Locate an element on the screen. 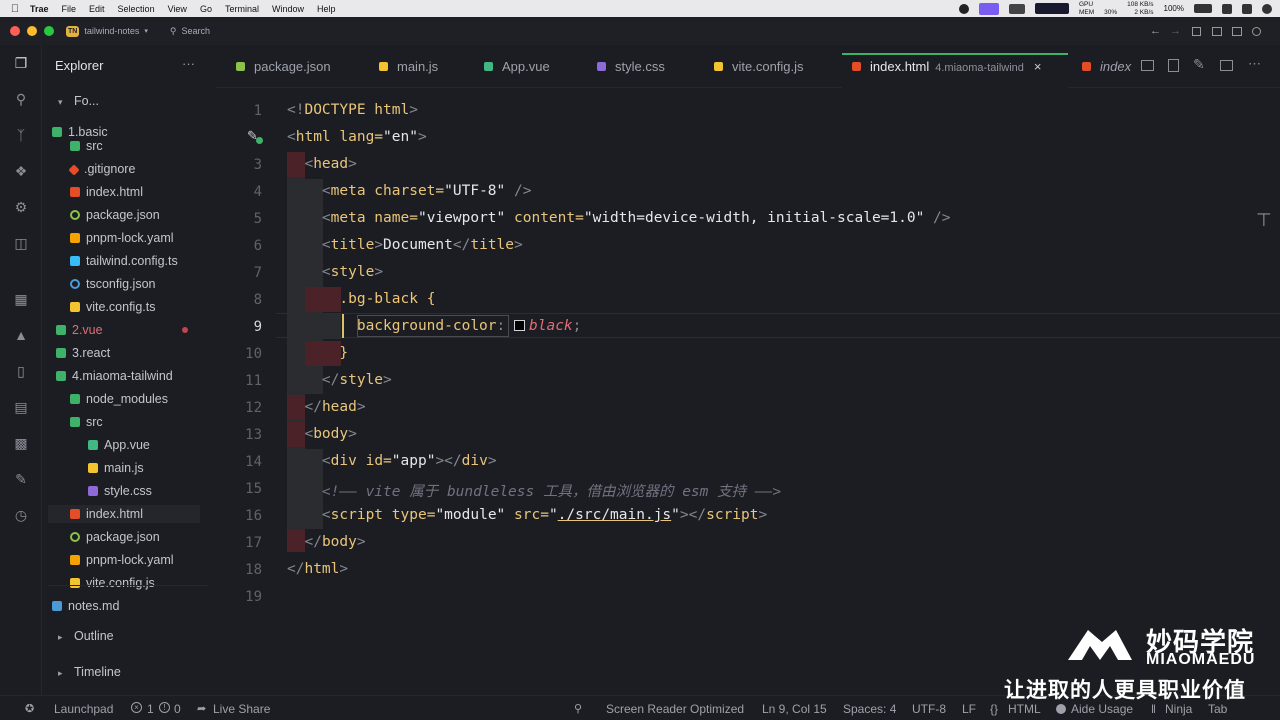 The height and width of the screenshot is (720, 1280). project-name: tailwind-notes is located at coordinates (111, 31).